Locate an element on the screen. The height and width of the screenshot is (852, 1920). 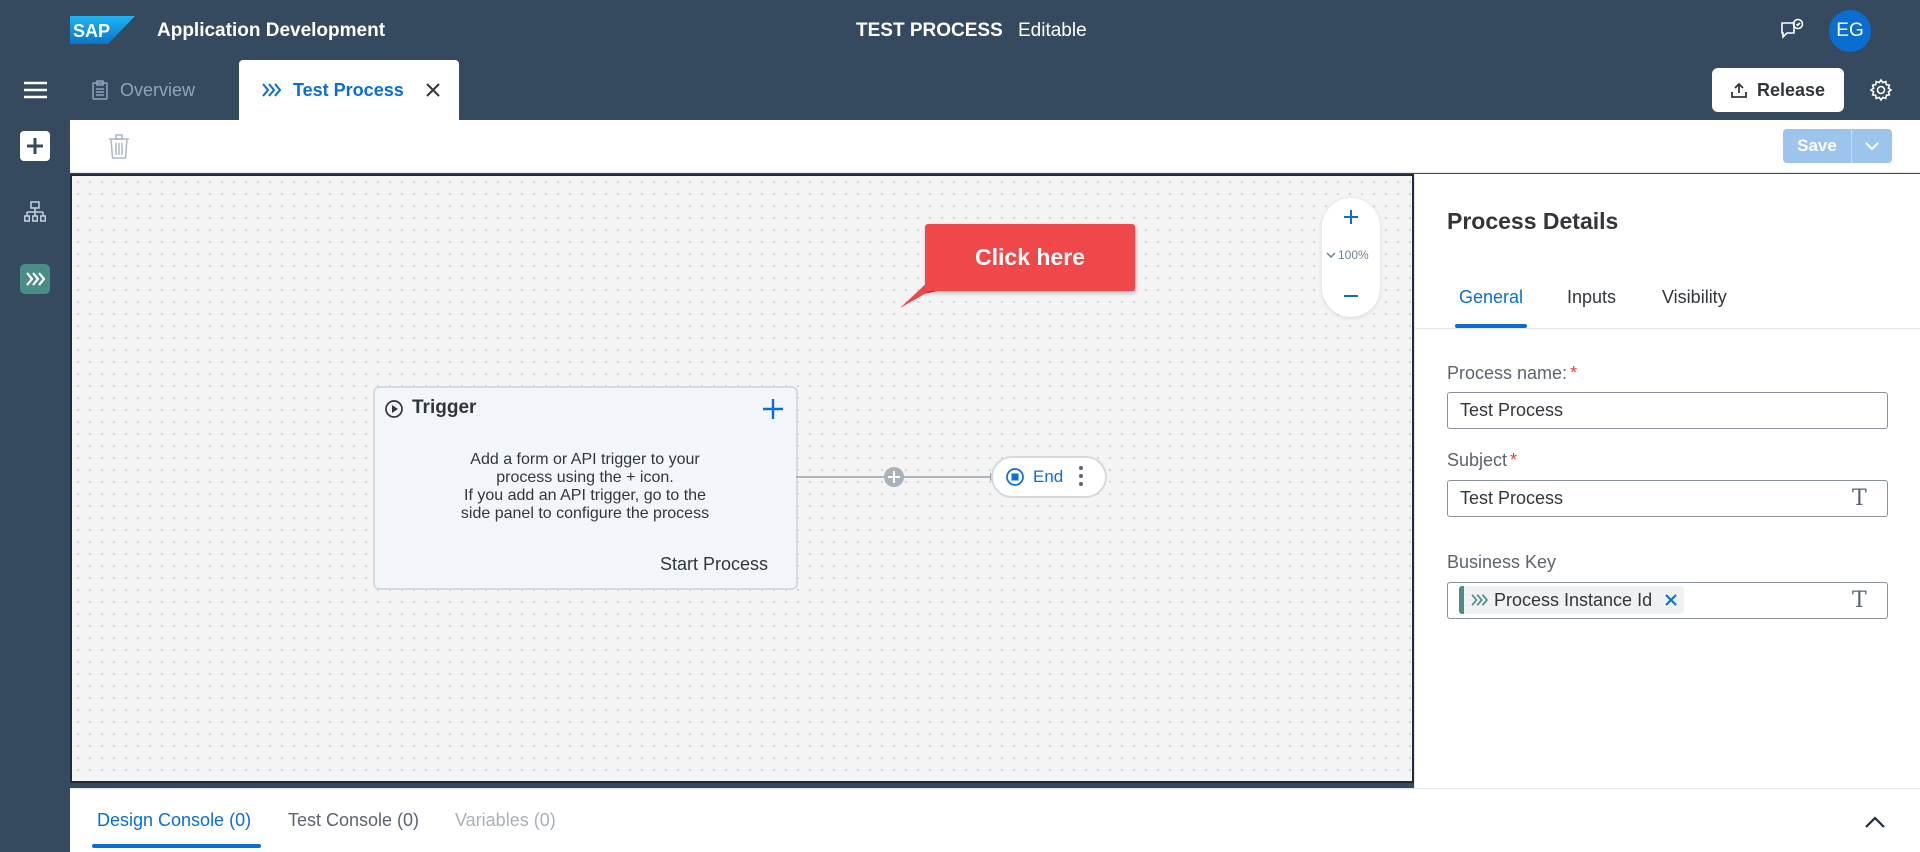
zoom-in-icon is located at coordinates (1351, 217).